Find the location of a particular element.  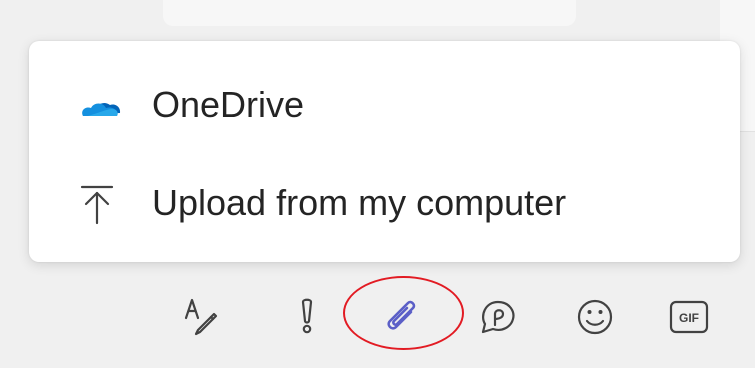

exclamation-icon is located at coordinates (307, 316).